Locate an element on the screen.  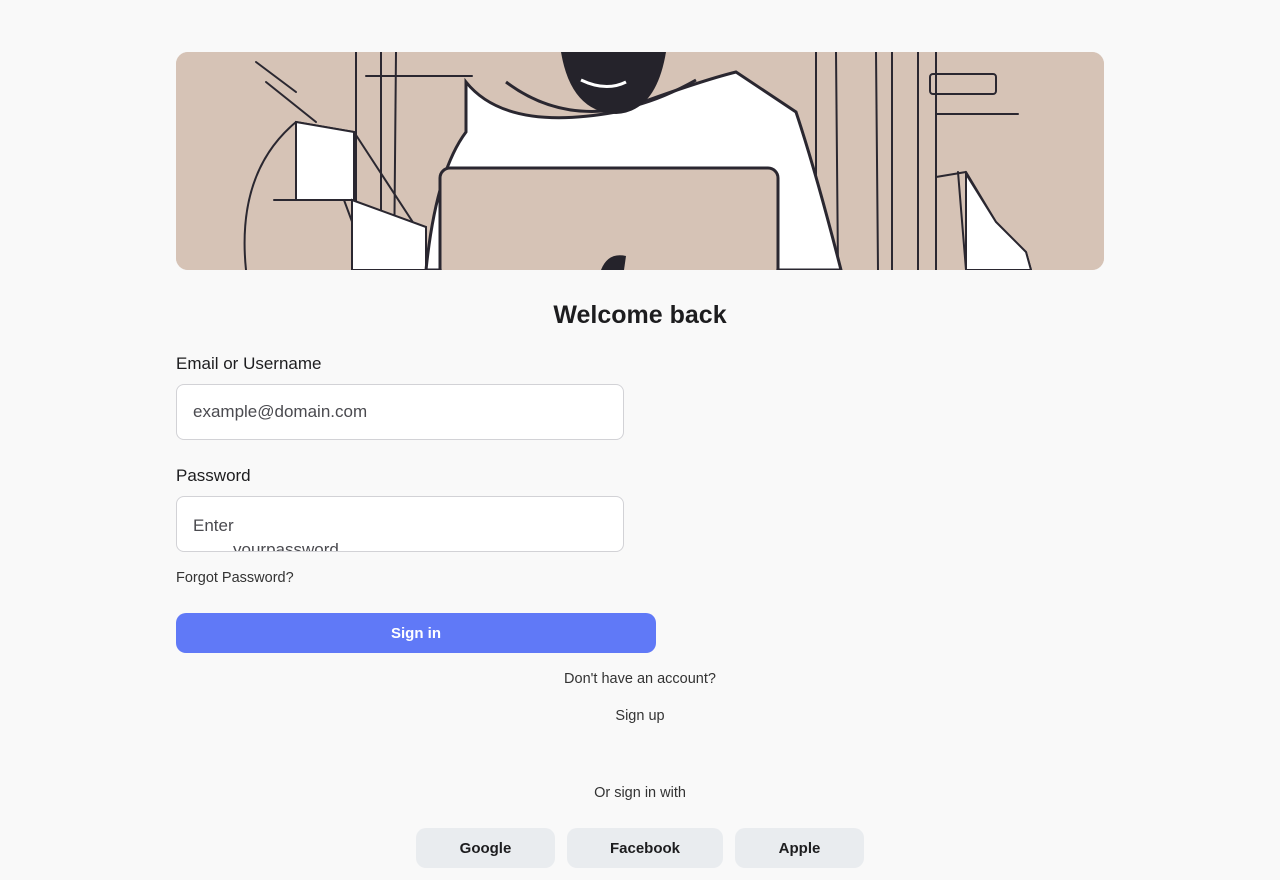
facebook-signin-button: Facebook is located at coordinates (645, 848).